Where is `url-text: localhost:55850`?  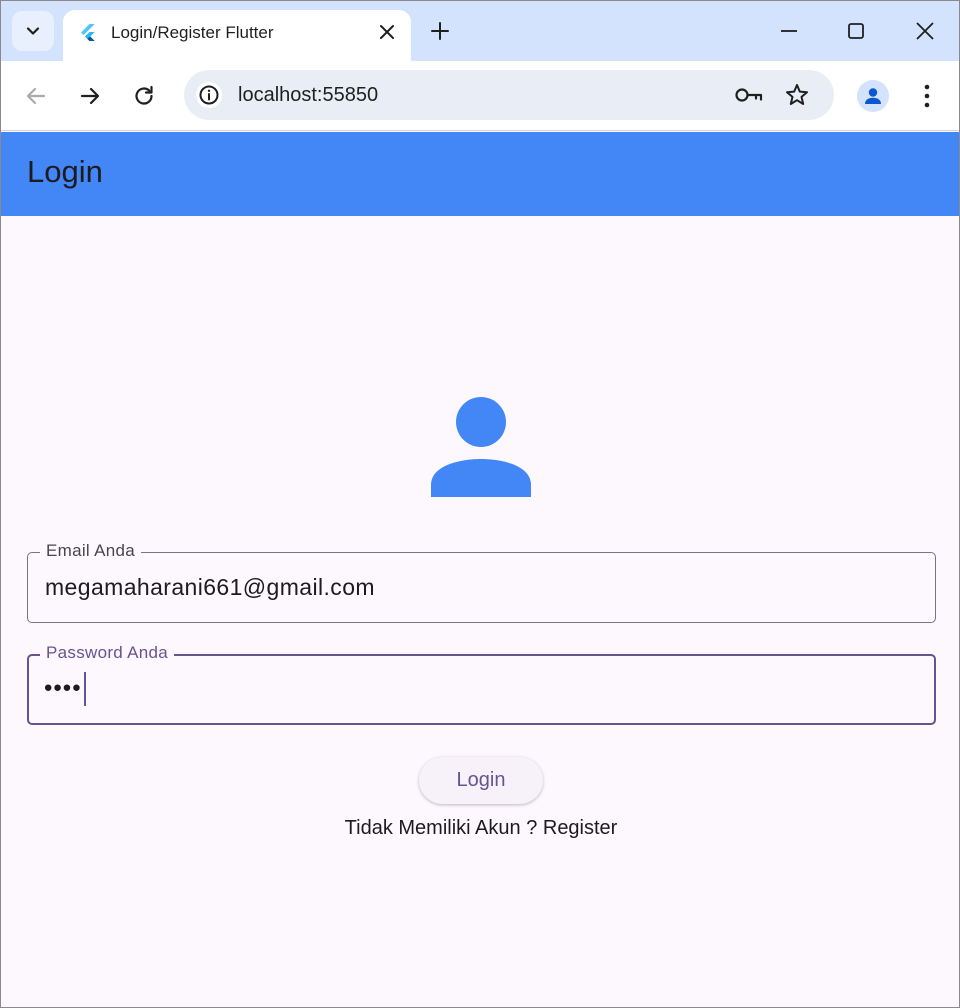 url-text: localhost:55850 is located at coordinates (308, 95).